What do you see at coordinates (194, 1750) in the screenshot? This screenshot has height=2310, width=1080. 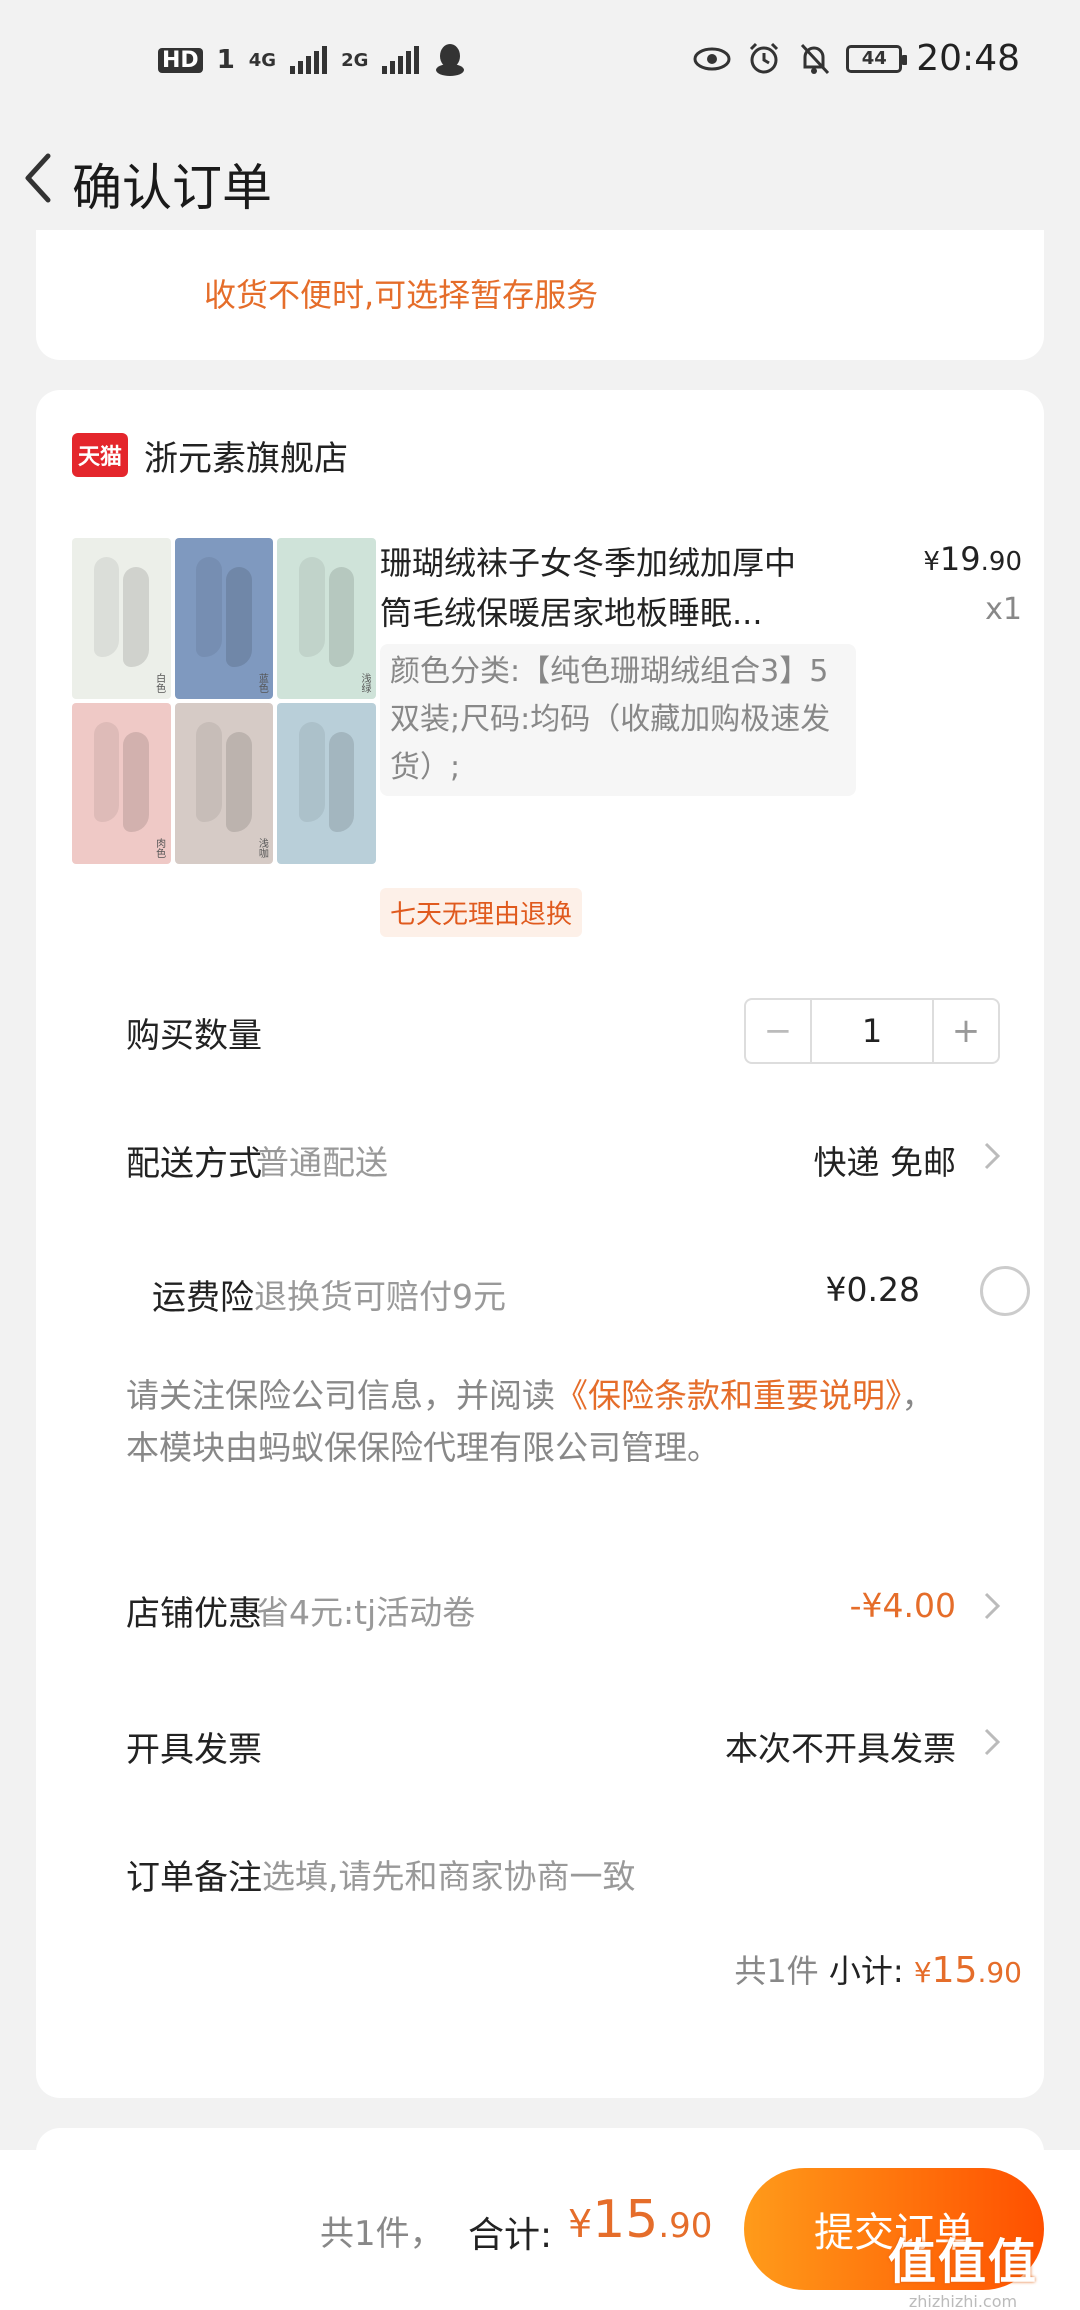 I see `invoice-label: 开具发票` at bounding box center [194, 1750].